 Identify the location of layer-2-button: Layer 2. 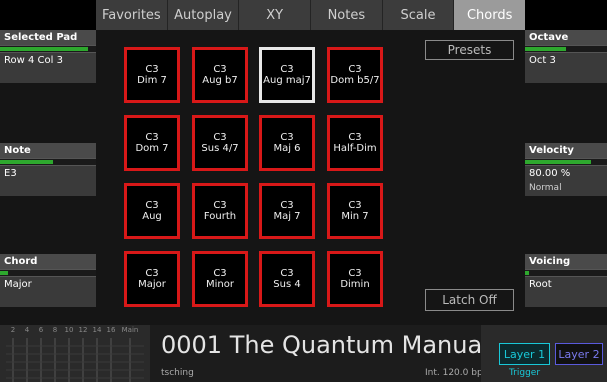
(579, 354).